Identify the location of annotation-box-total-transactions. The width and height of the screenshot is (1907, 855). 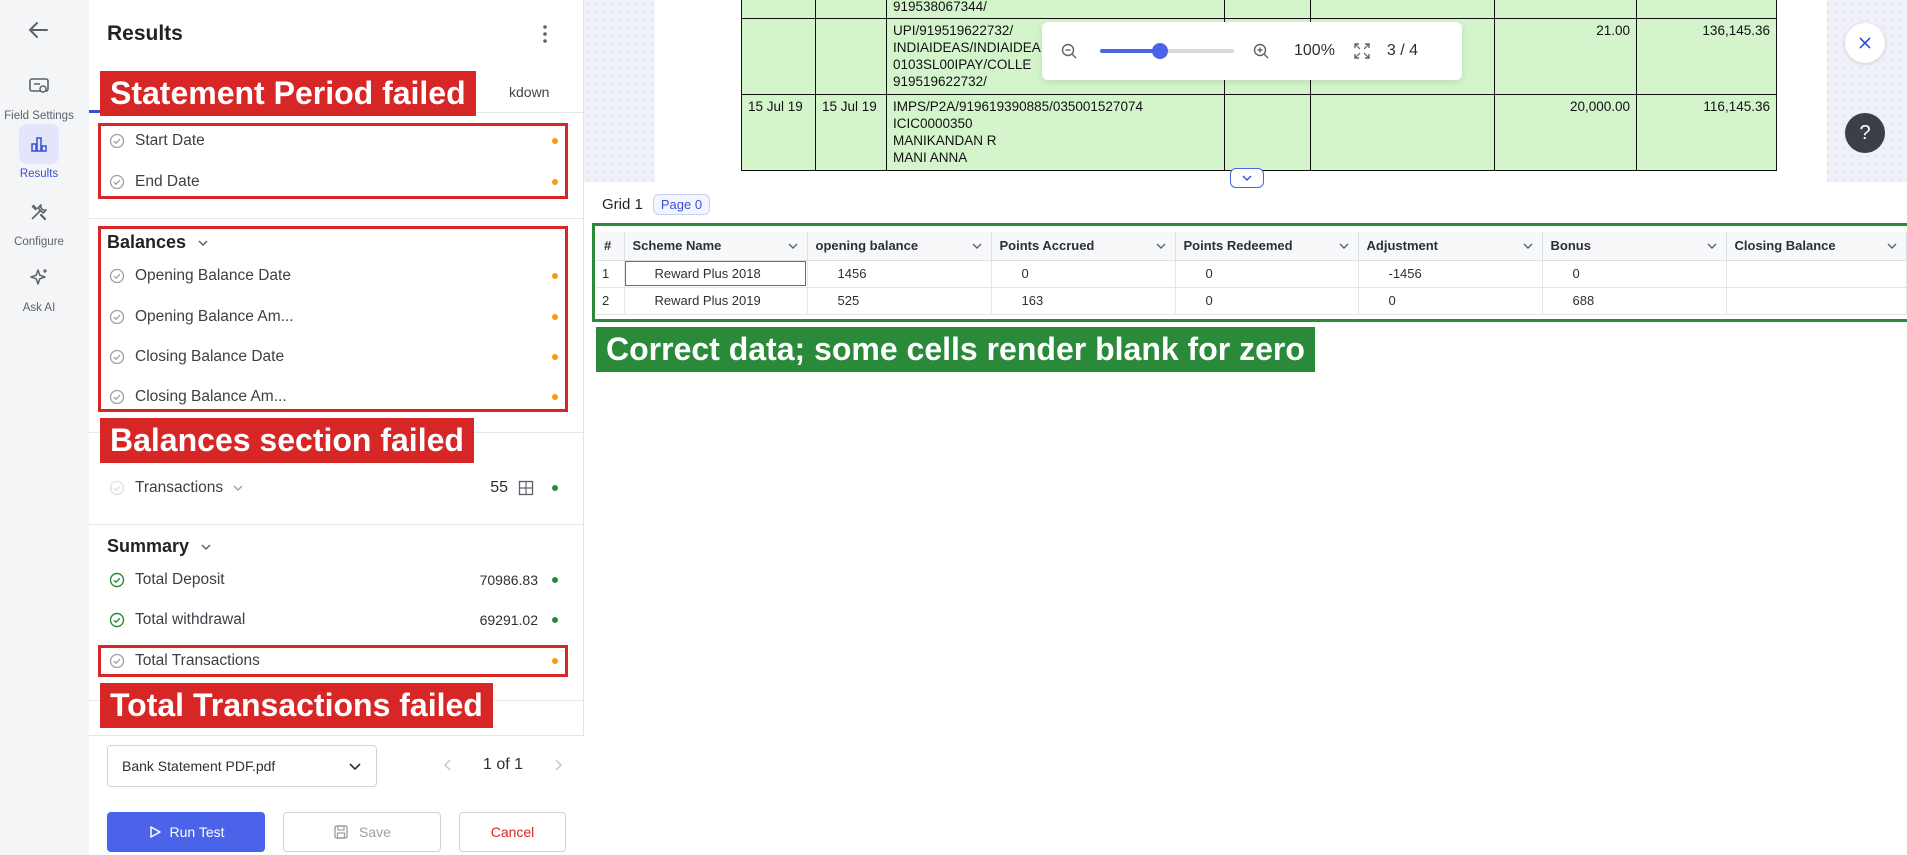
(333, 661).